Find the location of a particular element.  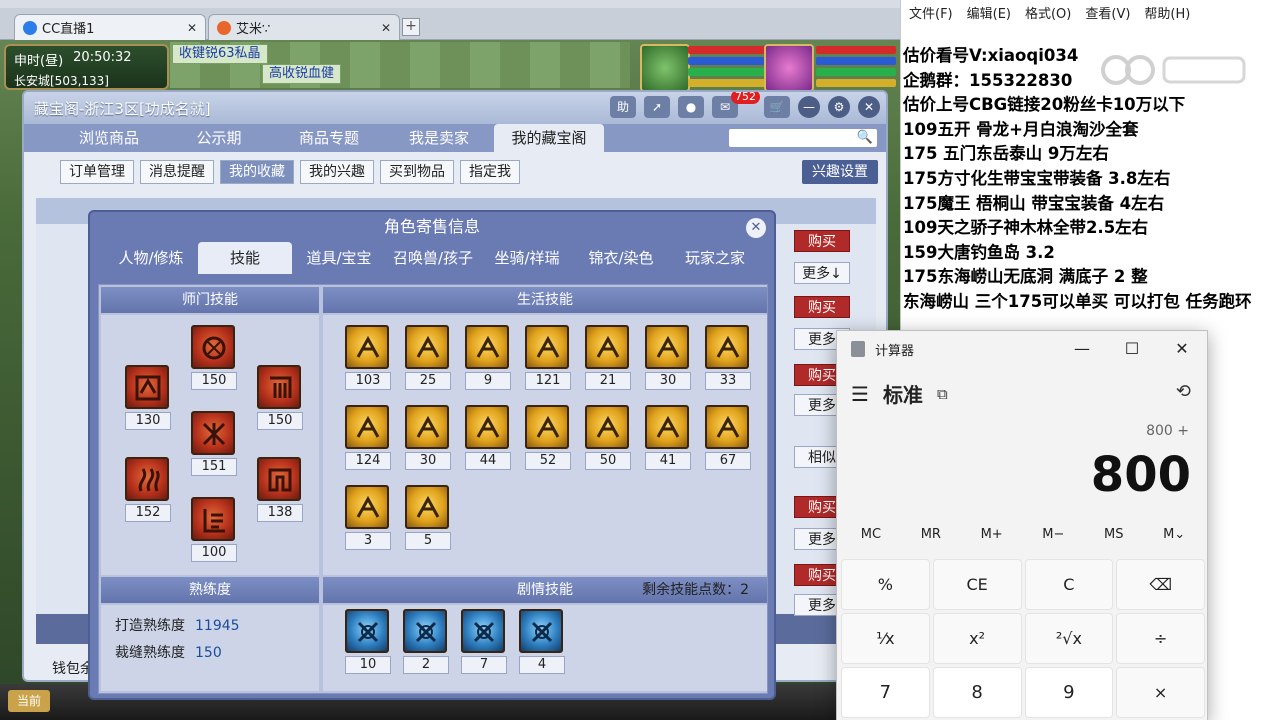

tab-items: 道具/宝宝 is located at coordinates (339, 258).